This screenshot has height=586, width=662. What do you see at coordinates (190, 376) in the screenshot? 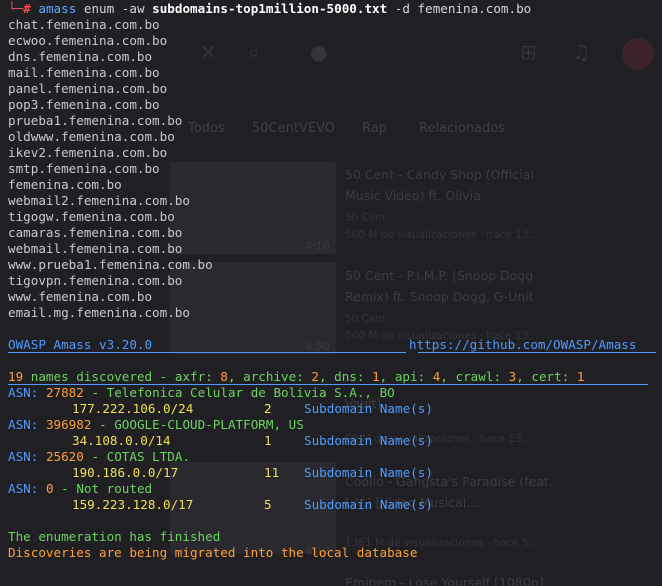
I see `source-name: axfr` at bounding box center [190, 376].